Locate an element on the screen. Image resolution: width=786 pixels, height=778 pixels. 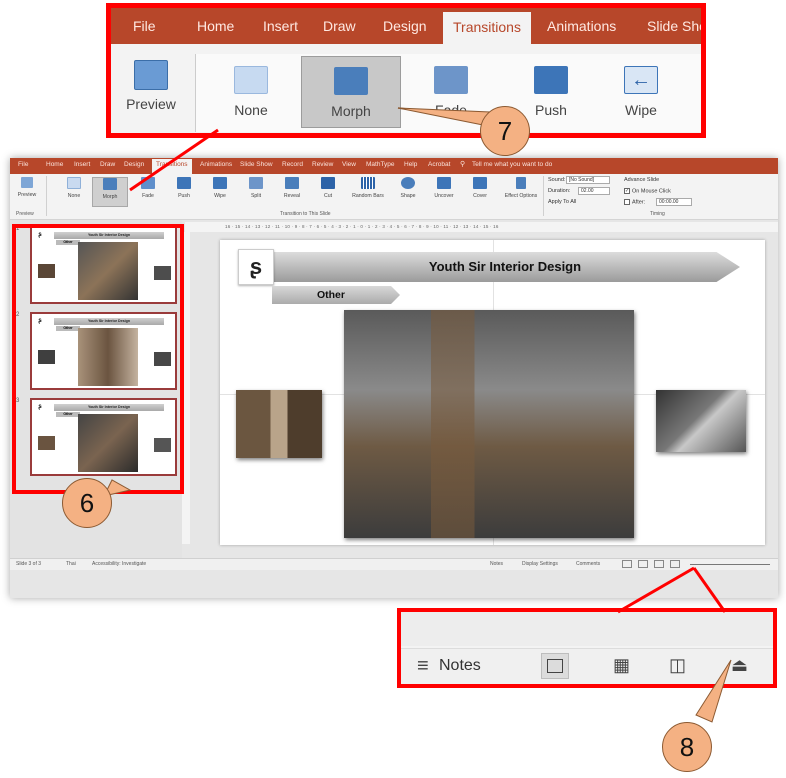
callout-7: 7 is located at coordinates (505, 131).